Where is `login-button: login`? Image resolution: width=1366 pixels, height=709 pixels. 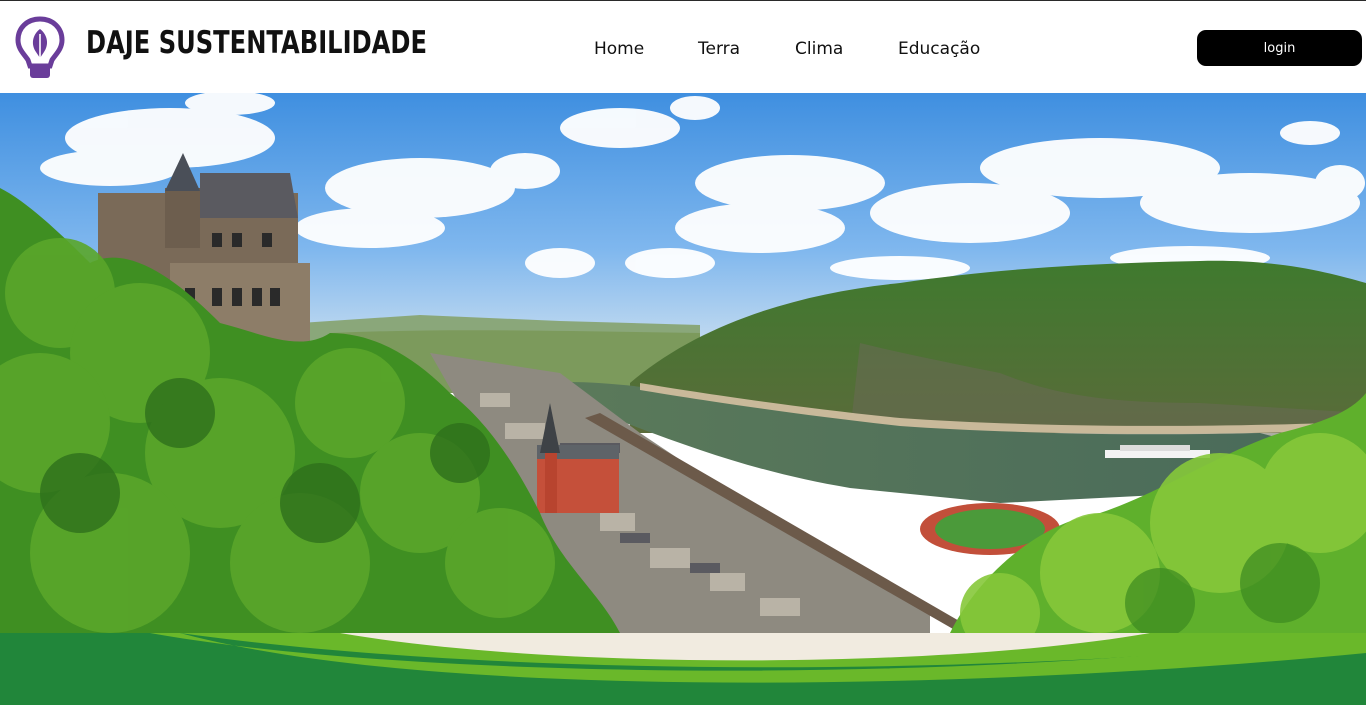 login-button: login is located at coordinates (1279, 48).